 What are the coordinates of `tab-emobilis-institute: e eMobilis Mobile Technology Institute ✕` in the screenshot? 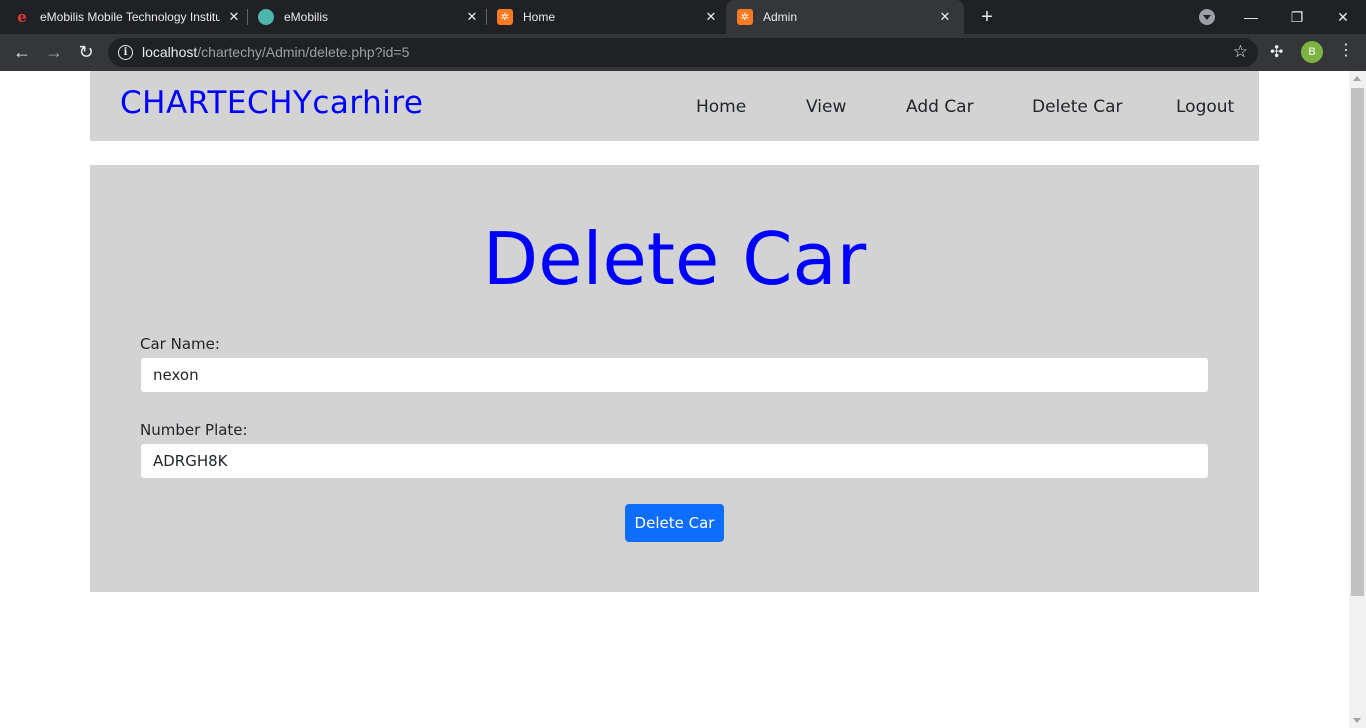 It's located at (128, 17).